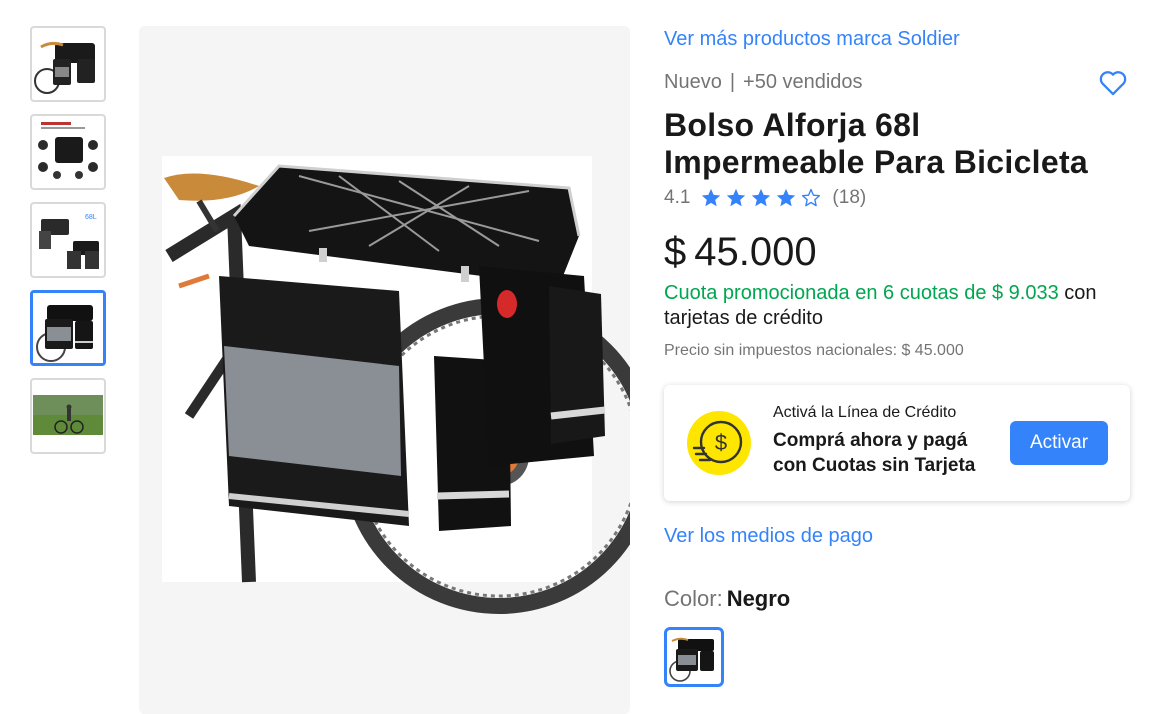  I want to click on favorite-button, so click(1113, 82).